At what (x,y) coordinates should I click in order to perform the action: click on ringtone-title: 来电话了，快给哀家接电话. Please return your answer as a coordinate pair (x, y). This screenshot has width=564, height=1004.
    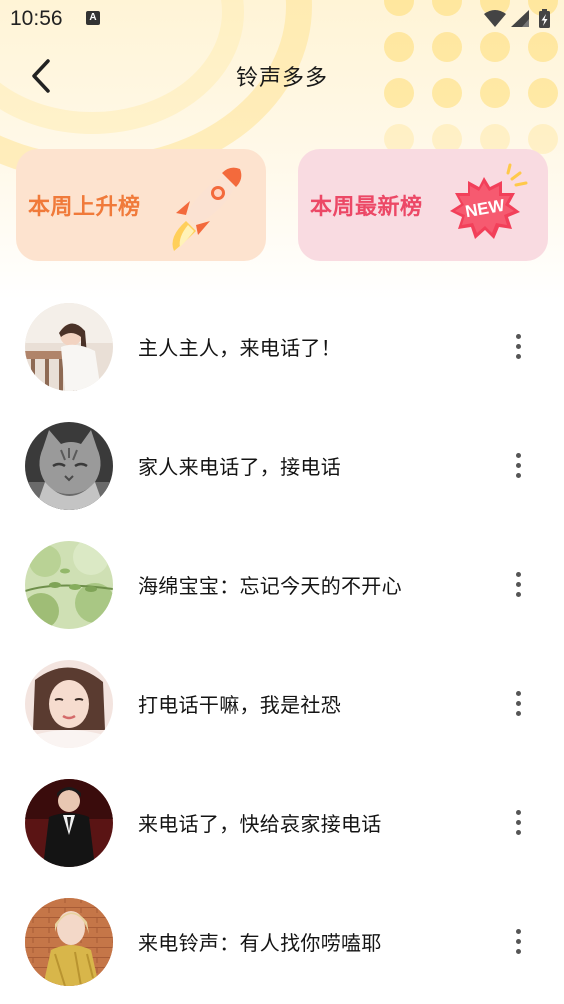
    Looking at the image, I should click on (260, 824).